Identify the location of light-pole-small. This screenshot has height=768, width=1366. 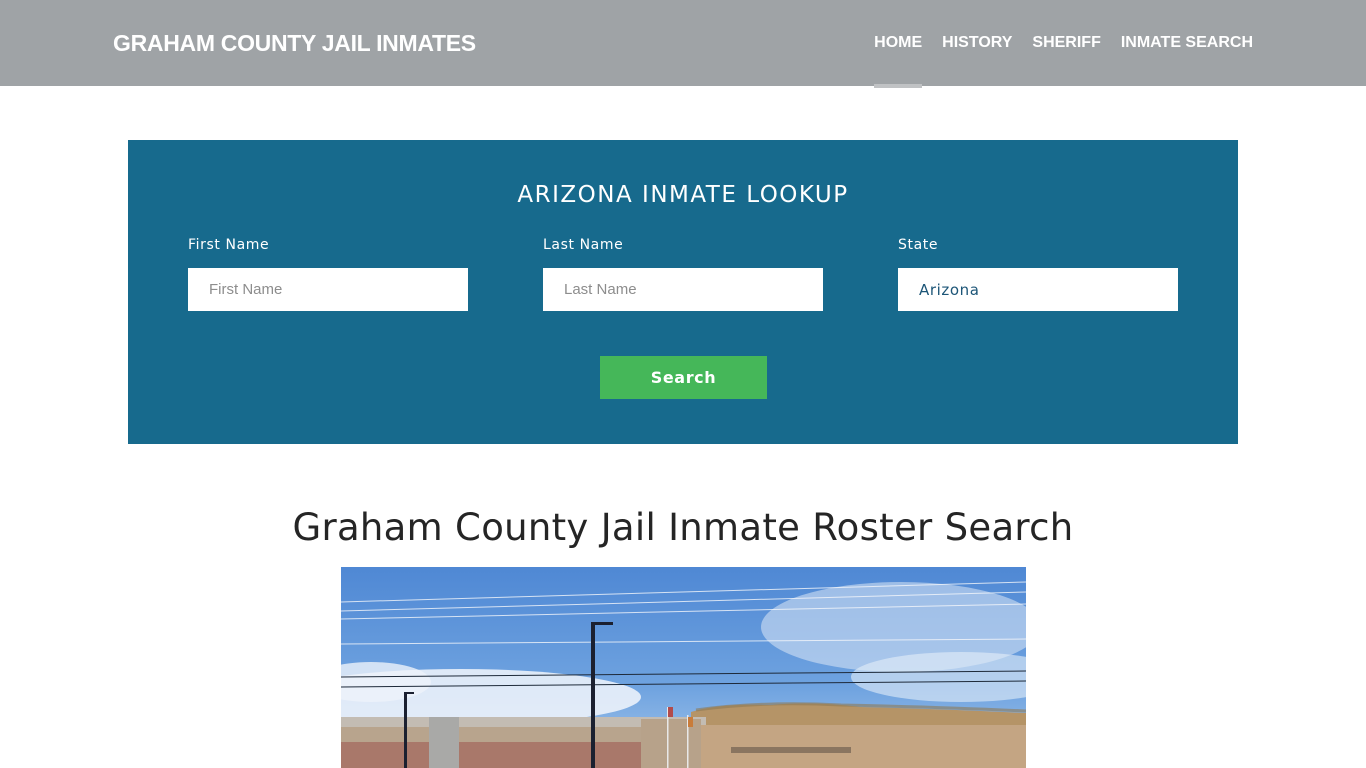
(405, 730).